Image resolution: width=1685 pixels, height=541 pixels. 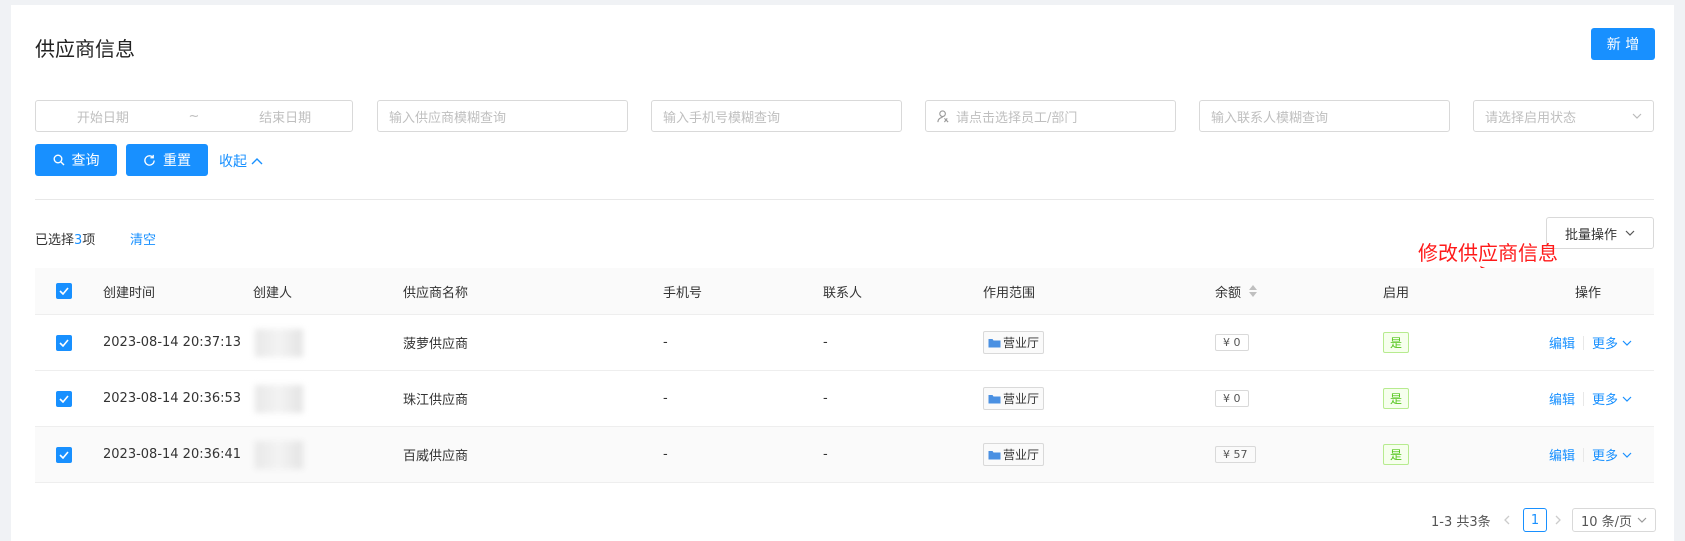 What do you see at coordinates (1531, 118) in the screenshot?
I see `status-select-placeholder: 请选择启用状态` at bounding box center [1531, 118].